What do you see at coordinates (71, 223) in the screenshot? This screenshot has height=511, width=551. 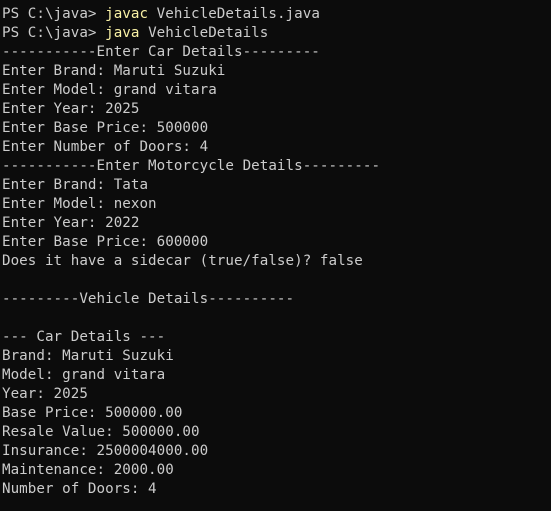 I see `output-line: Enter Year: 2022` at bounding box center [71, 223].